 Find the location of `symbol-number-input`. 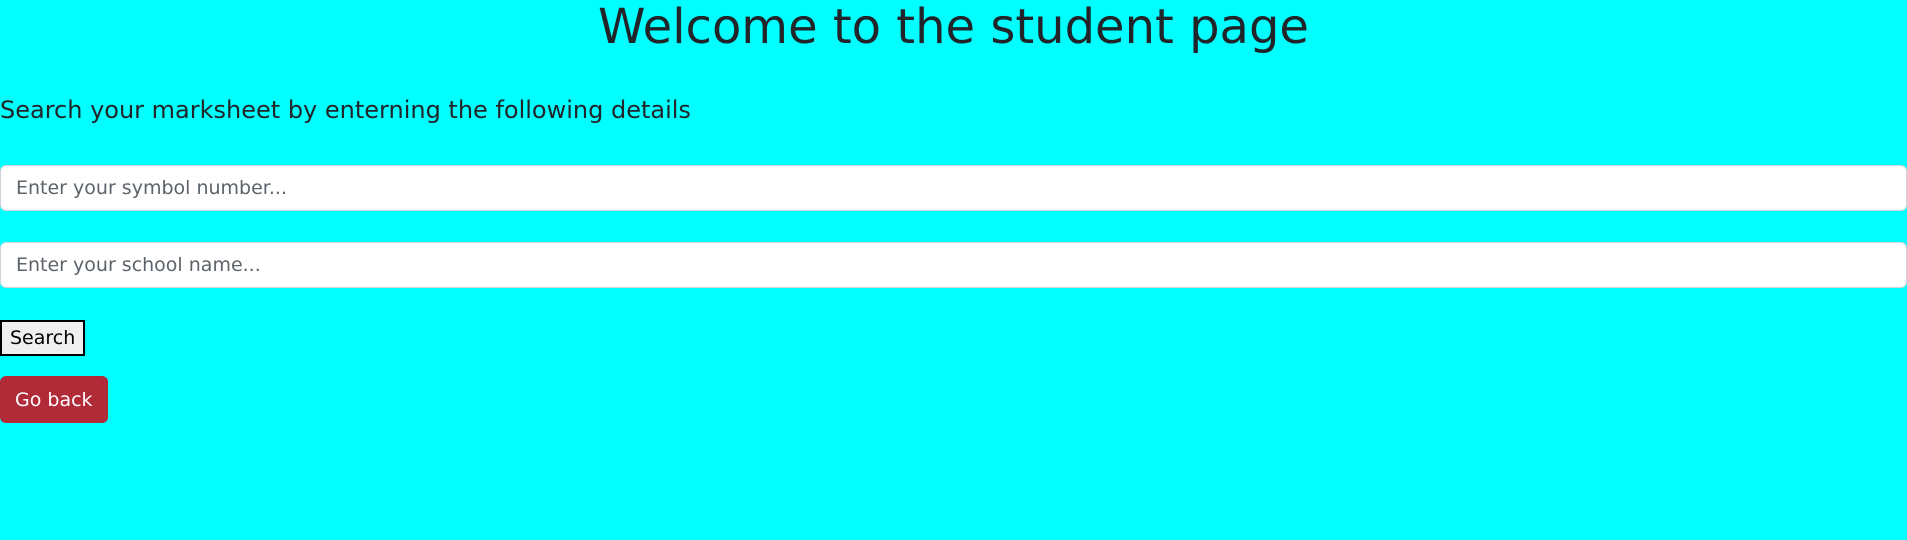

symbol-number-input is located at coordinates (953, 188).